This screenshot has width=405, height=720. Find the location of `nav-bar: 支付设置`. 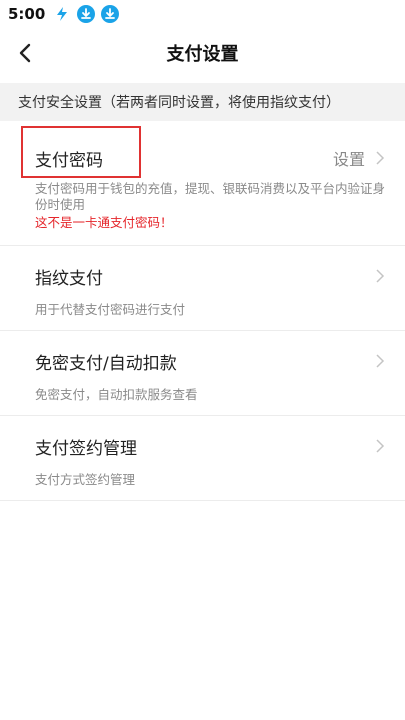

nav-bar: 支付设置 is located at coordinates (202, 53).